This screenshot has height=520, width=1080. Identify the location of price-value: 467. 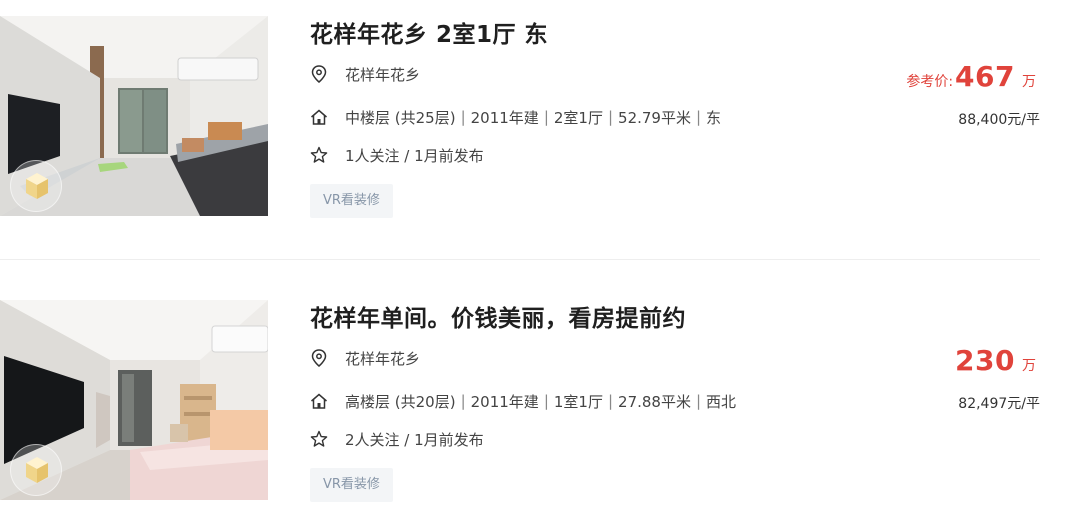
(985, 76).